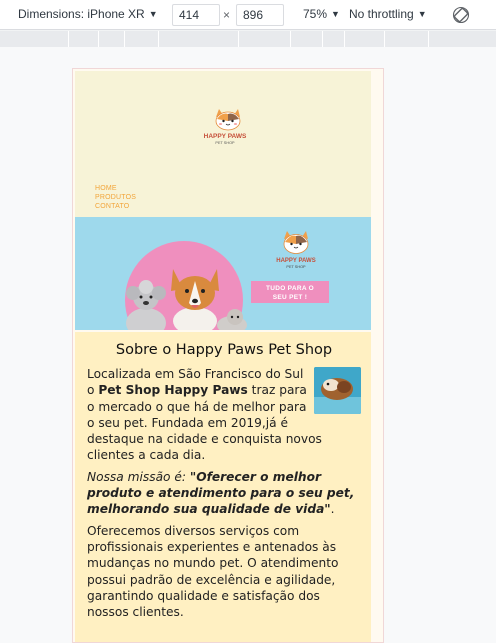 The image size is (496, 643). Describe the element at coordinates (225, 128) in the screenshot. I see `happy-paws-logo: HAPPY PAWS PET SHOP` at that location.